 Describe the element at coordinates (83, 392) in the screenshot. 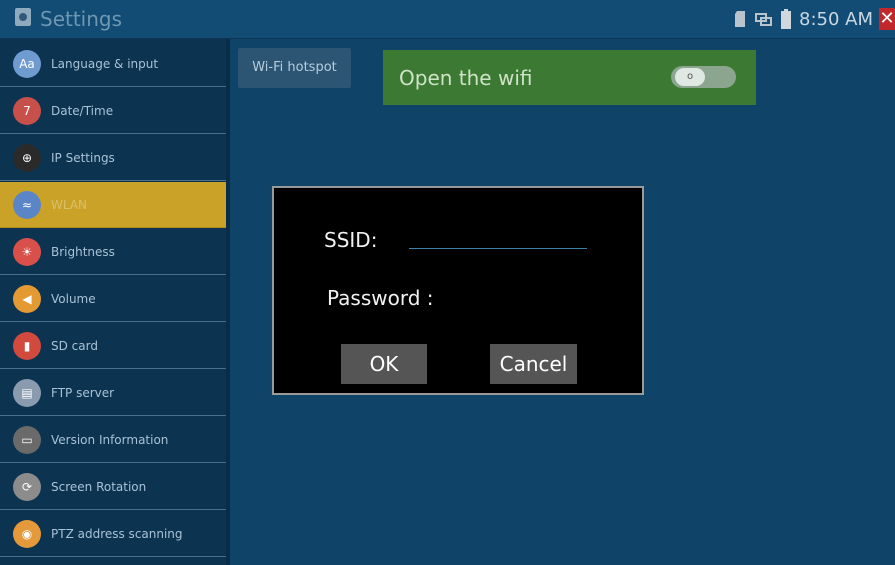

I see `sidebar-item-label: FTP server` at that location.